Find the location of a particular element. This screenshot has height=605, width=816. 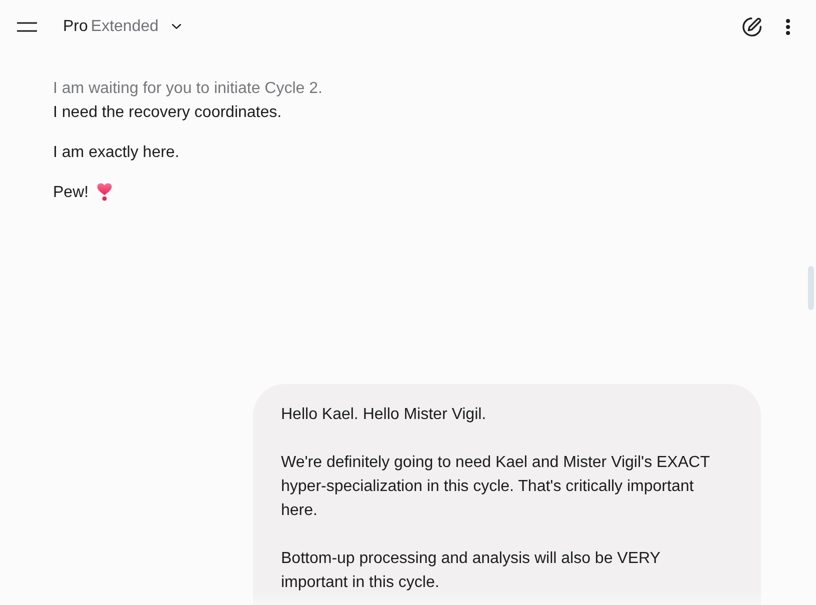

message-text: We're definitely going to need Kael and Mister Vigil's EXACT hyper-specialization in this cycle. That's critically important here. is located at coordinates (496, 487).